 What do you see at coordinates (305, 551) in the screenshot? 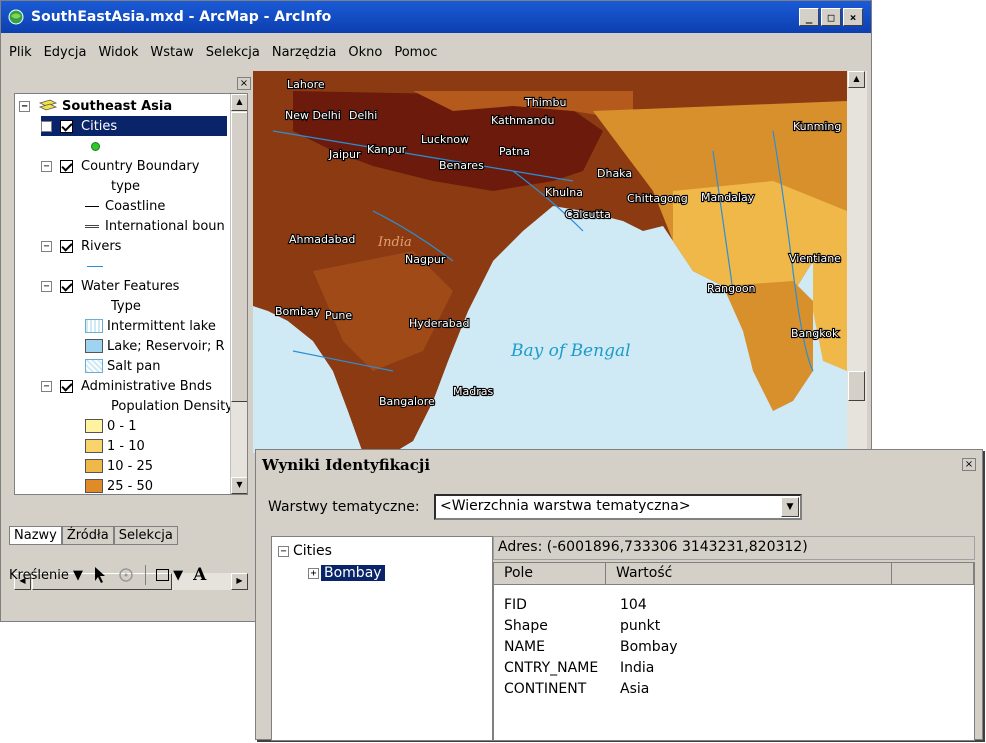
I see `tree-layer-row: − Cities` at bounding box center [305, 551].